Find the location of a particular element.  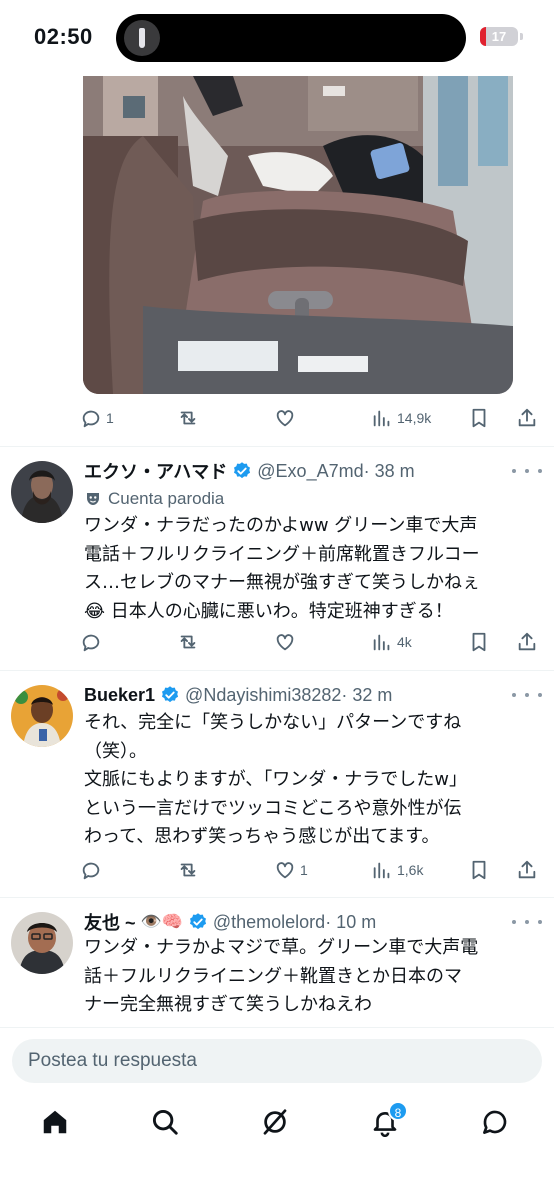

tab-bar: 8 is located at coordinates (277, 1149).